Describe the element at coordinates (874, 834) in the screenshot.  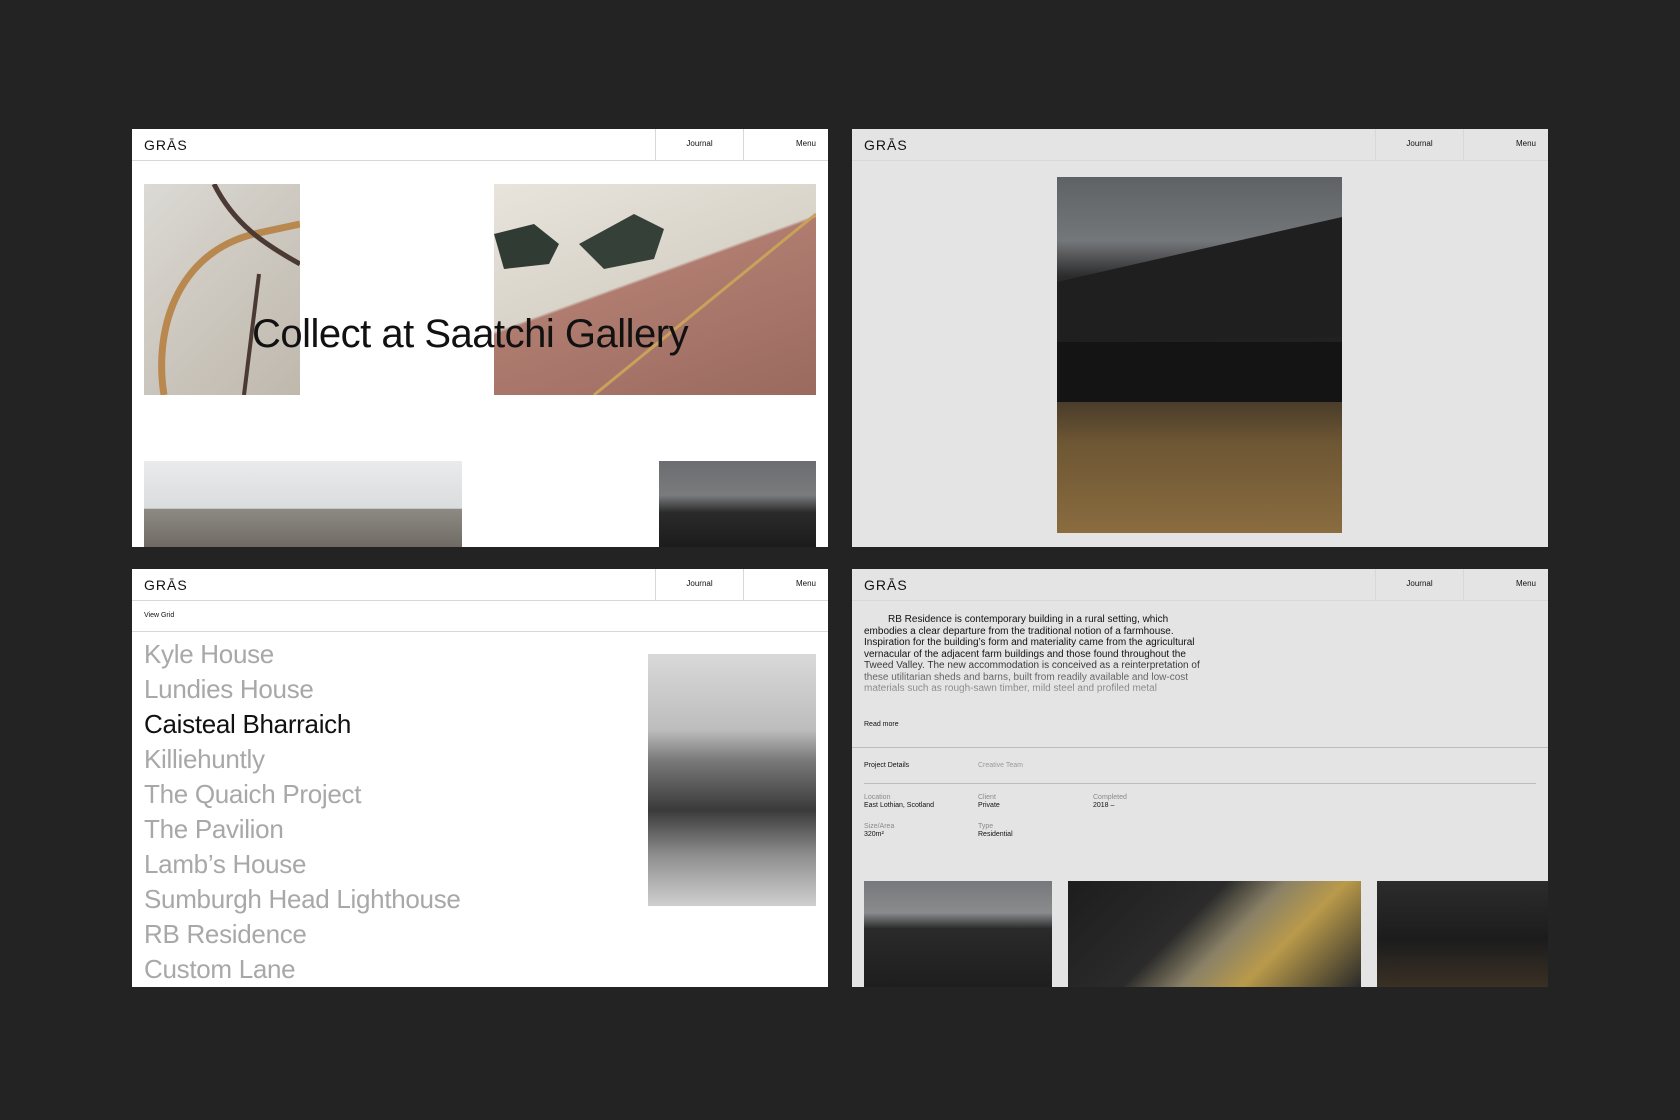
I see `size-value: 320m²` at that location.